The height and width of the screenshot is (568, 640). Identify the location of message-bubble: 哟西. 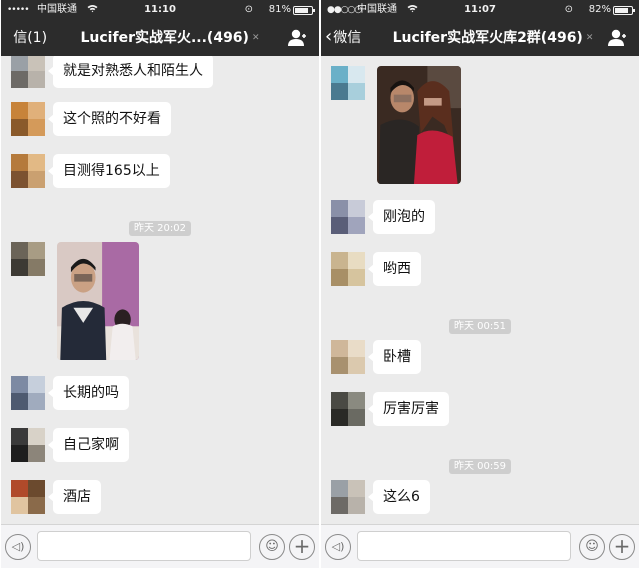
(394, 269).